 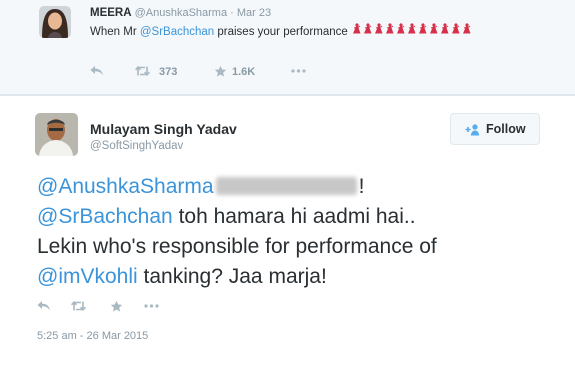 I want to click on text-segment: praises your performance, so click(x=281, y=32).